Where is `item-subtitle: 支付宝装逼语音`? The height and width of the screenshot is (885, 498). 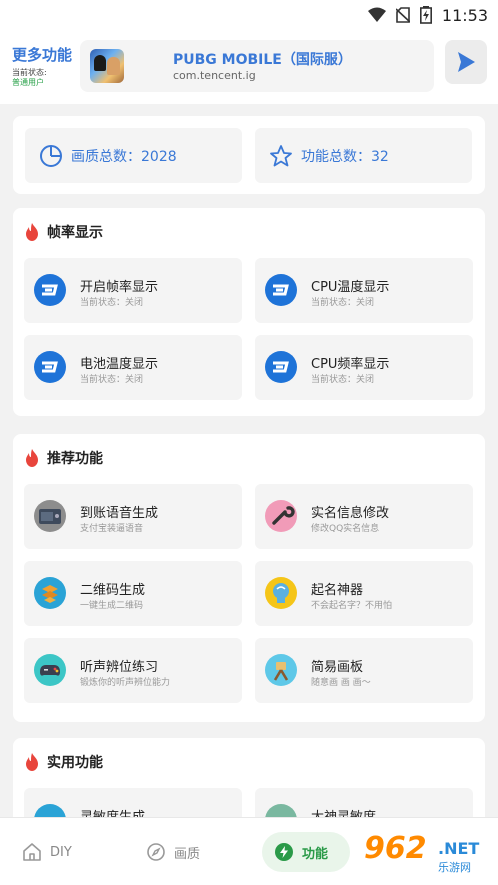
item-subtitle: 支付宝装逼语音 is located at coordinates (112, 529).